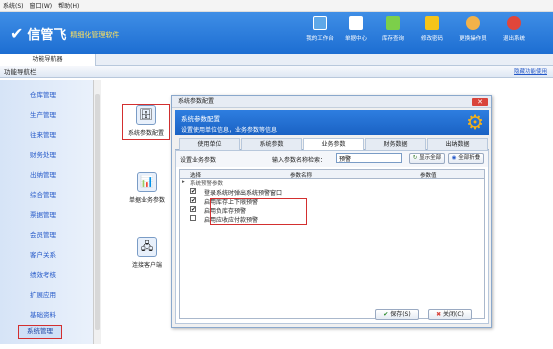 The height and width of the screenshot is (349, 553). Describe the element at coordinates (432, 23) in the screenshot. I see `lock-icon` at that location.